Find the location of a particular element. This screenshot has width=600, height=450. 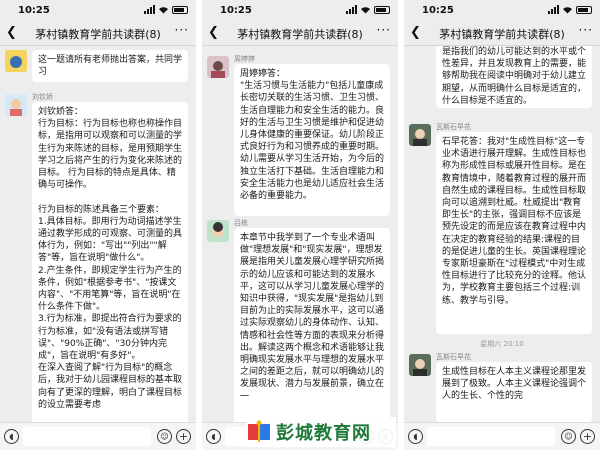

sender-name: 周婷婷 is located at coordinates (244, 59).